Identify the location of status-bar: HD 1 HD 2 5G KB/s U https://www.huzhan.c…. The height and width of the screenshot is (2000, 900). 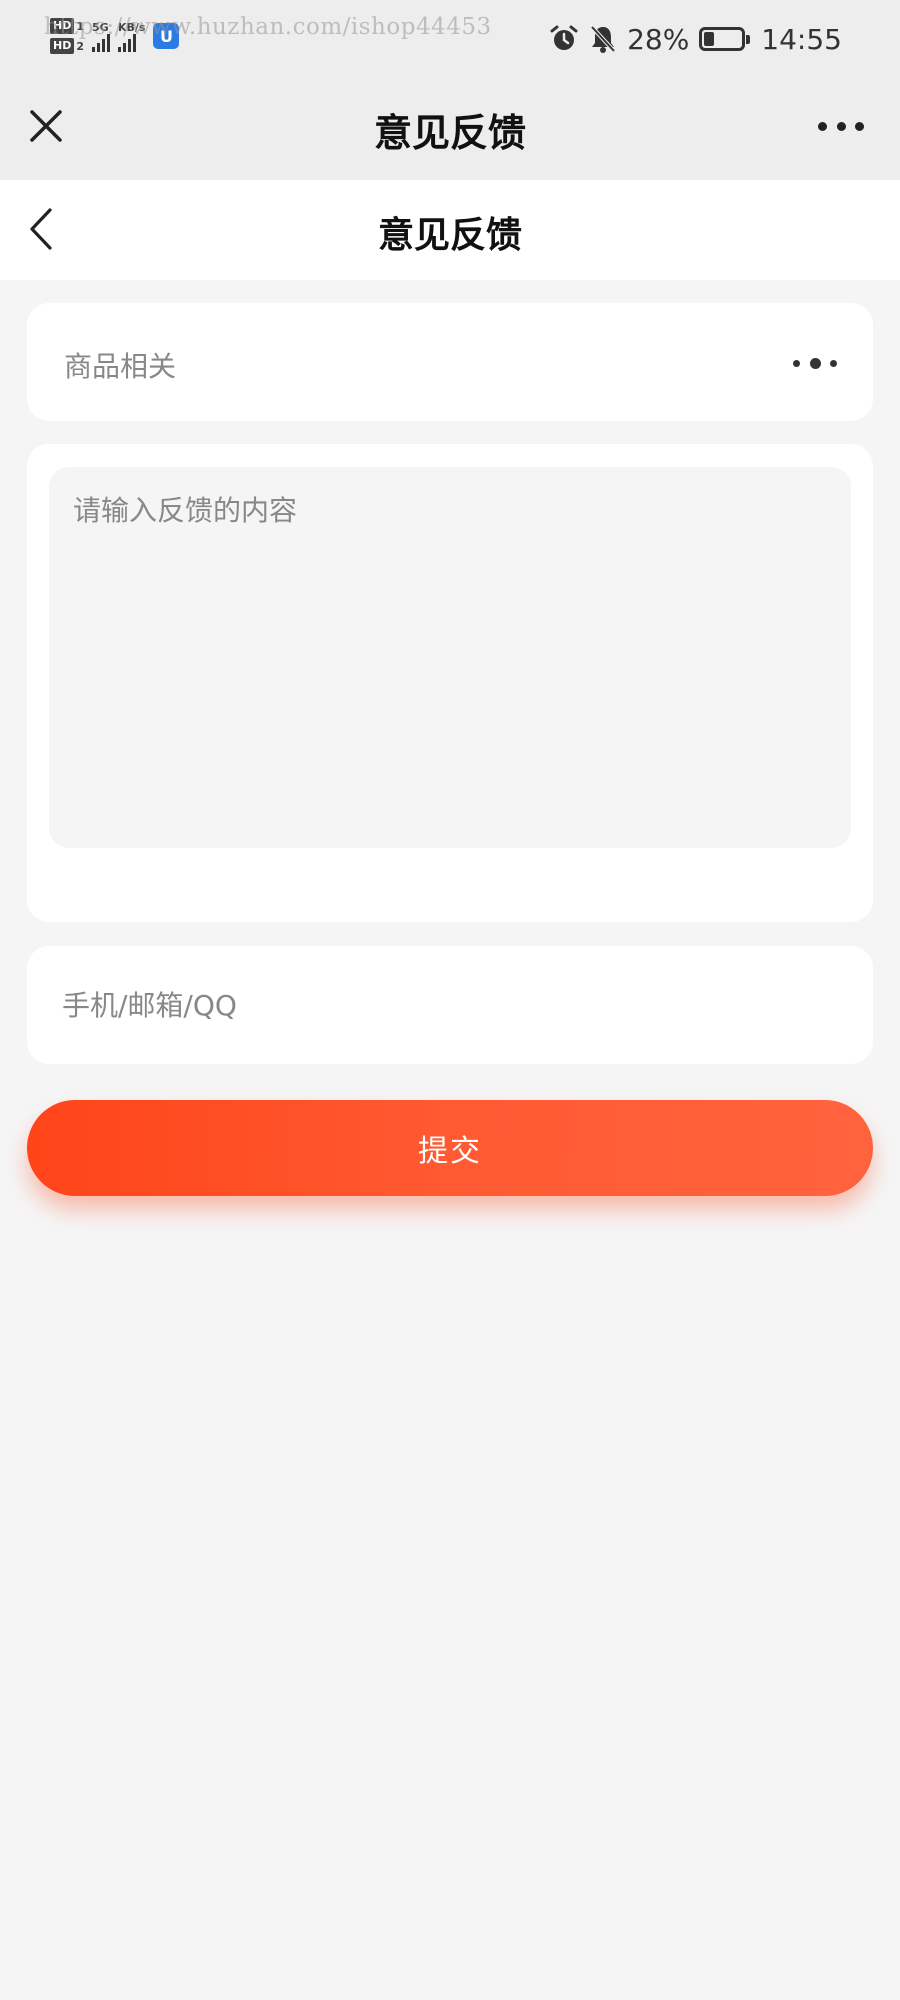
(450, 40).